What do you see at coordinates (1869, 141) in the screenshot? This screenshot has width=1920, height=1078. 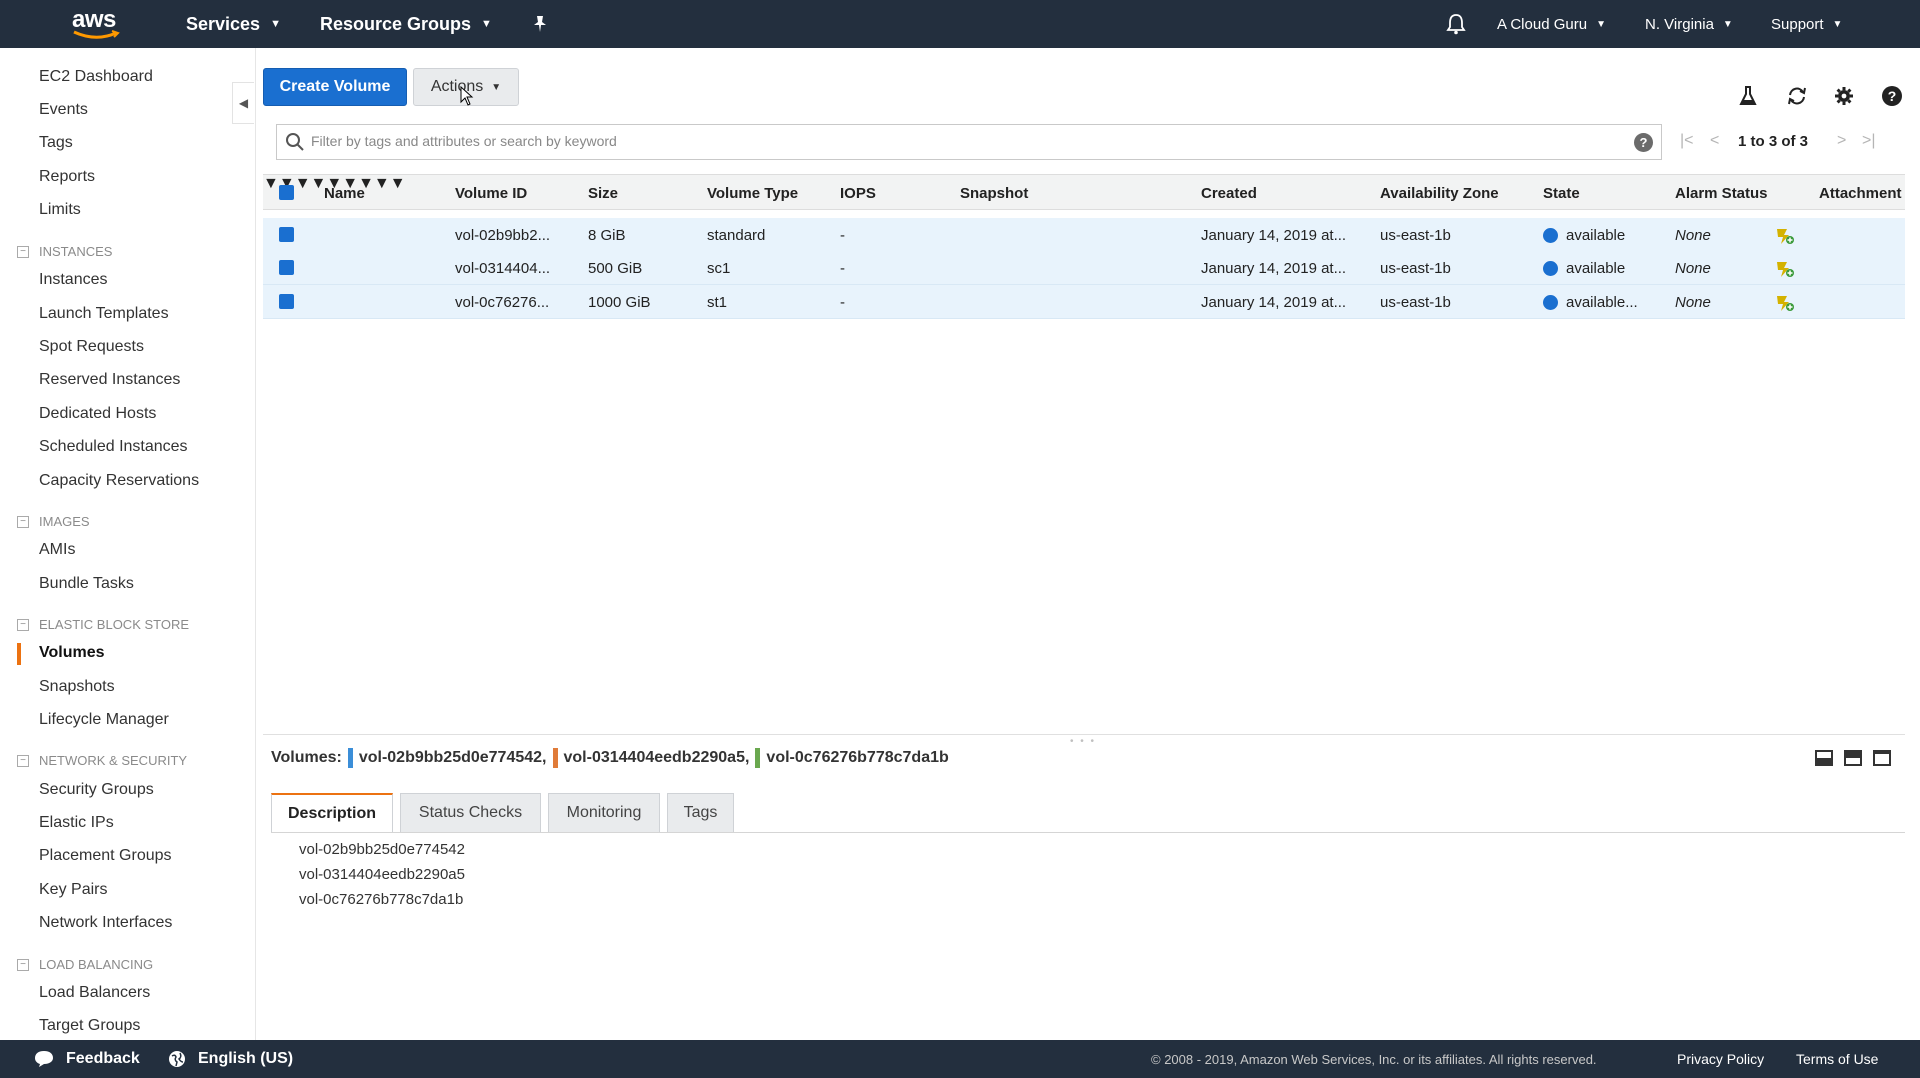 I see `last-page-icon: >|` at bounding box center [1869, 141].